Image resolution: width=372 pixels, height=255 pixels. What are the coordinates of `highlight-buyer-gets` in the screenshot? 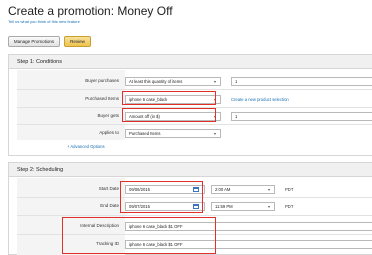 It's located at (169, 115).